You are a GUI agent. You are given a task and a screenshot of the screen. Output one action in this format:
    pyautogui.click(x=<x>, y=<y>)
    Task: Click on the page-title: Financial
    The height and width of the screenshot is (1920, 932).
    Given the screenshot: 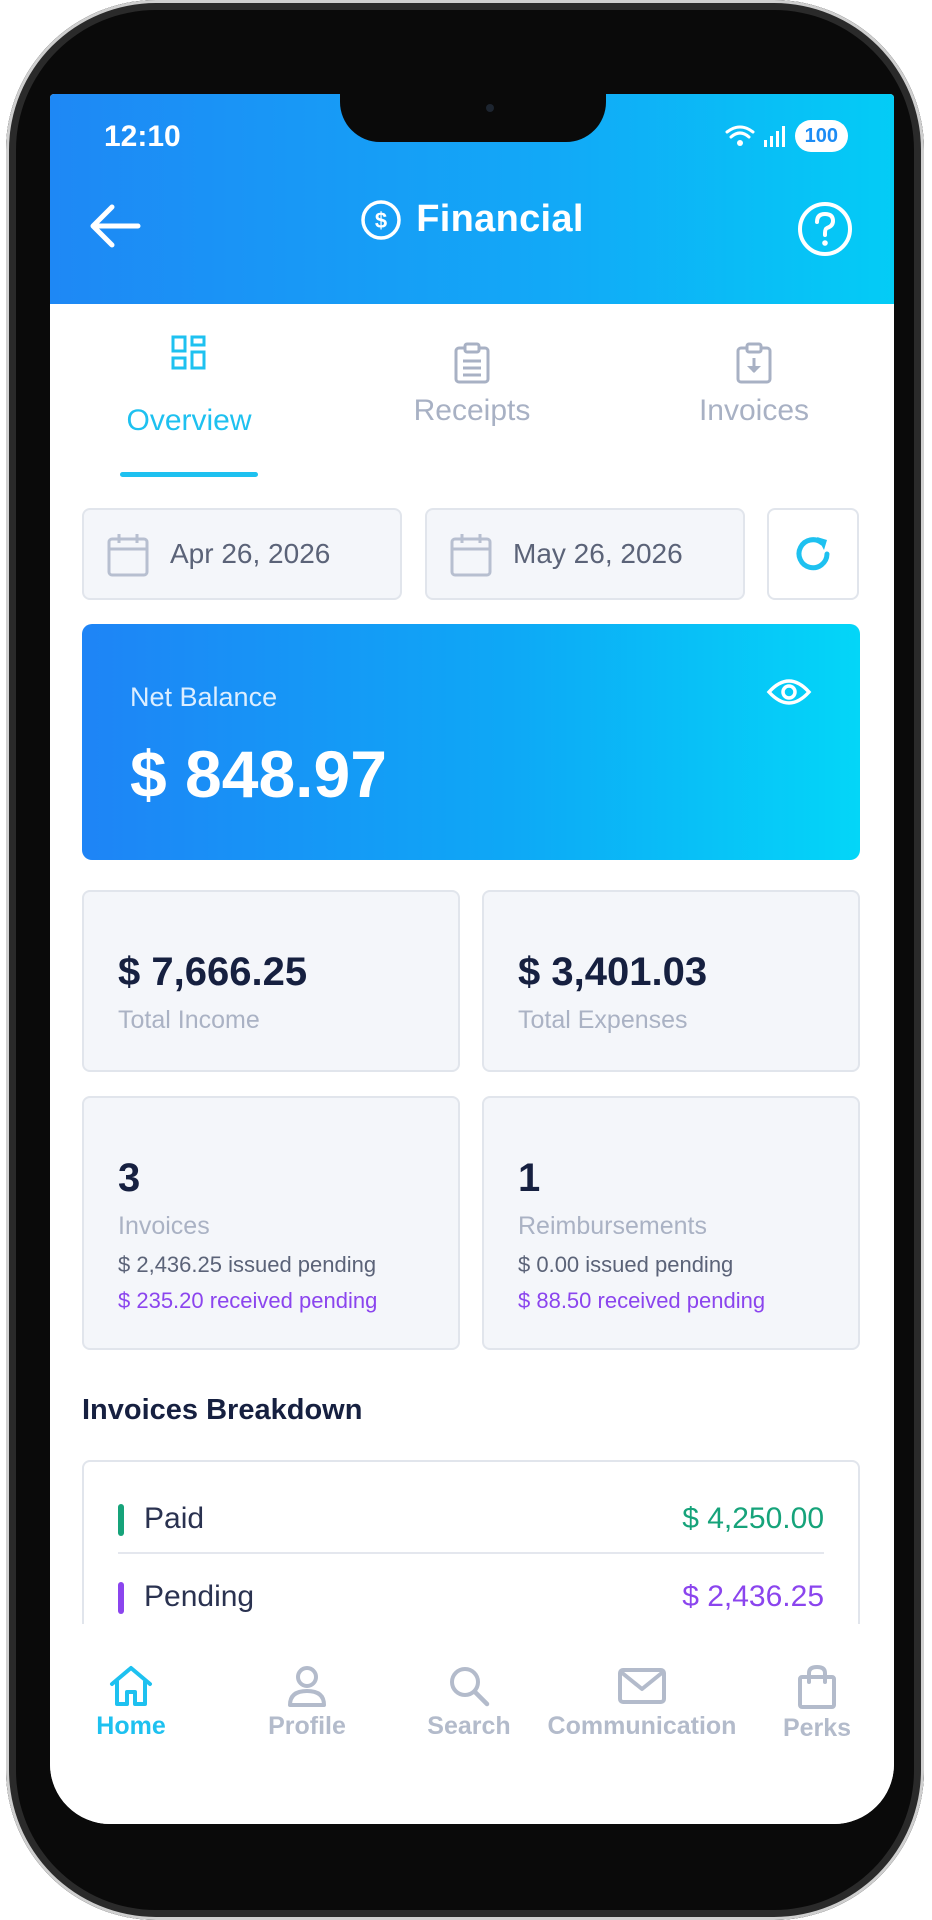 What is the action you would take?
    pyautogui.click(x=500, y=219)
    